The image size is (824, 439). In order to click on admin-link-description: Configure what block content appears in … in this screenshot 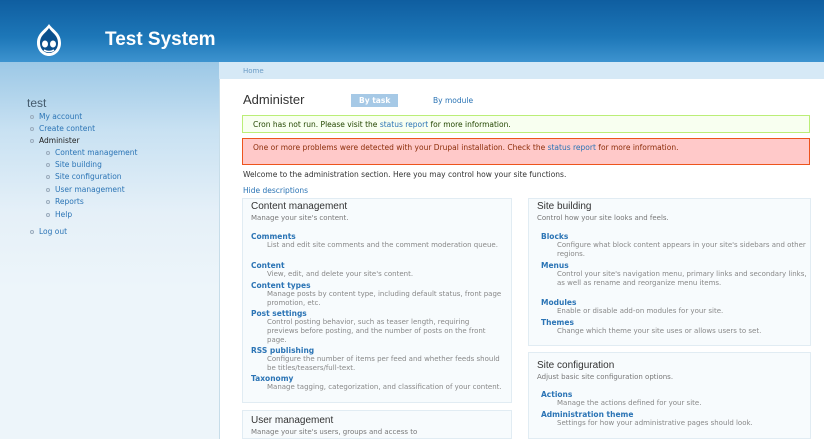, I will do `click(681, 249)`.